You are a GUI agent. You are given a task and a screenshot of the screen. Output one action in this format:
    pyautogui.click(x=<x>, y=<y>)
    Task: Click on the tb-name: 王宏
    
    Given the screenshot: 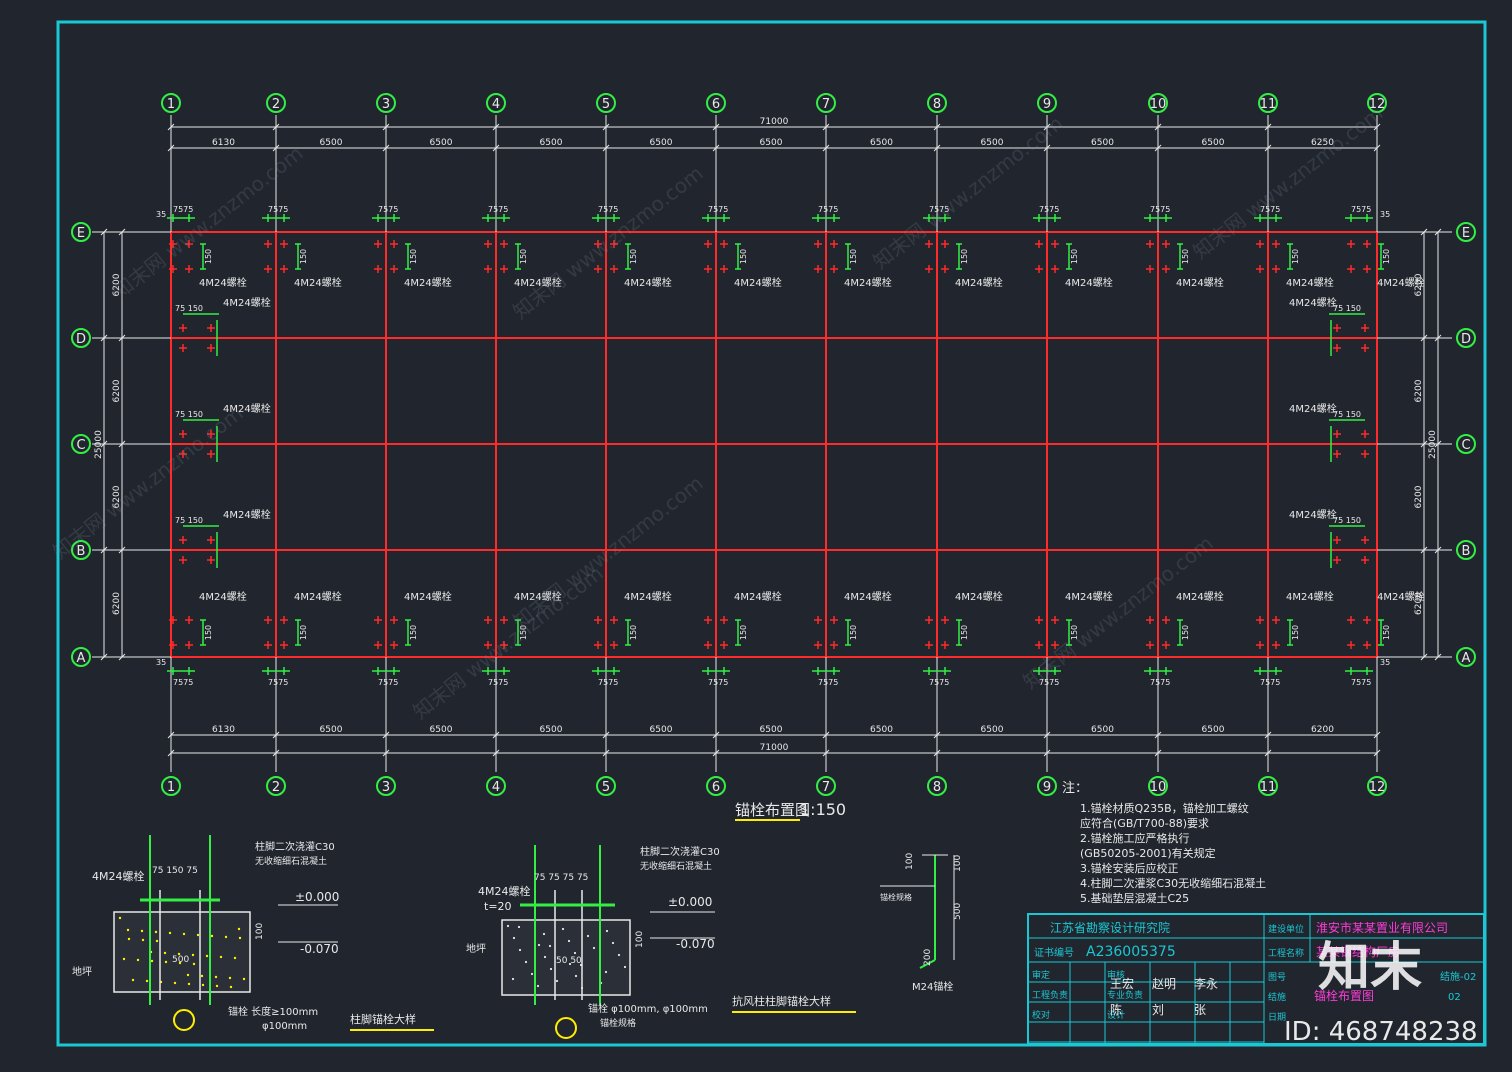 What is the action you would take?
    pyautogui.click(x=1122, y=983)
    